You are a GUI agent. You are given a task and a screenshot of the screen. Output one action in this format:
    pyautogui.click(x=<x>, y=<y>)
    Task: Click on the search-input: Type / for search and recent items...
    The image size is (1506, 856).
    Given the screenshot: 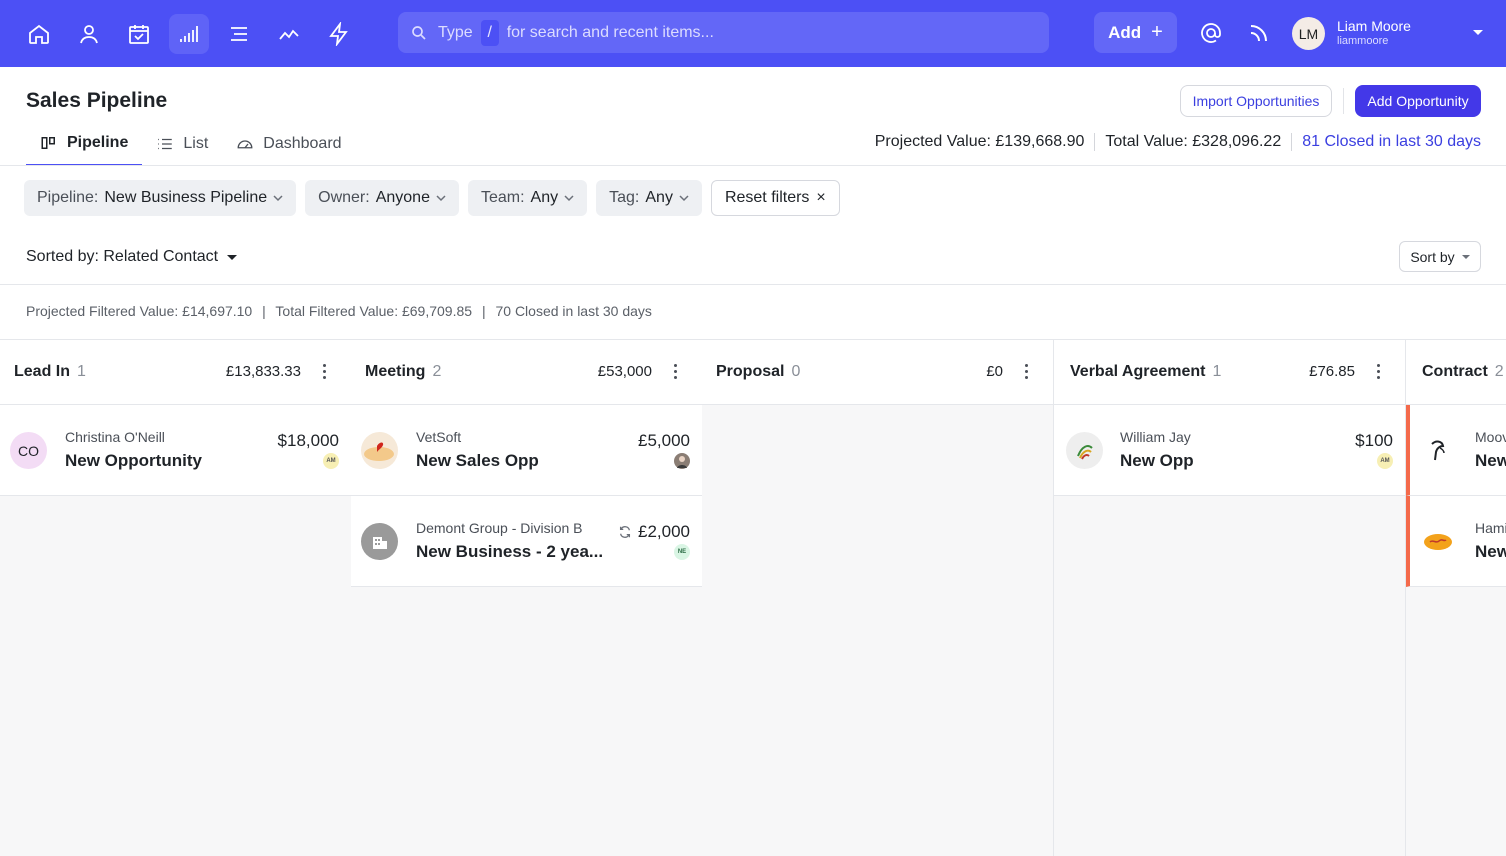 What is the action you would take?
    pyautogui.click(x=723, y=32)
    